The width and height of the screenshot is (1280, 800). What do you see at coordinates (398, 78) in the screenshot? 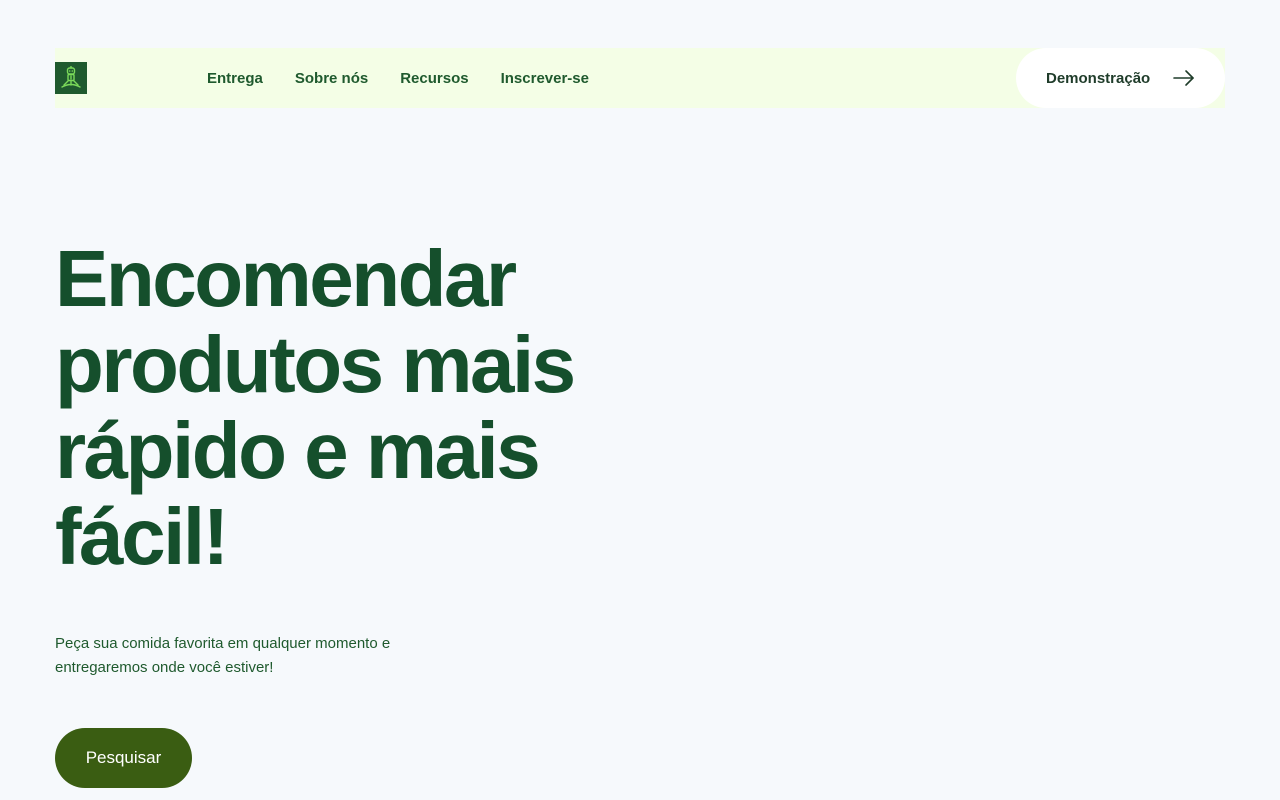
I see `main-nav: Entrega Sobre nós Recursos Inscrever-se` at bounding box center [398, 78].